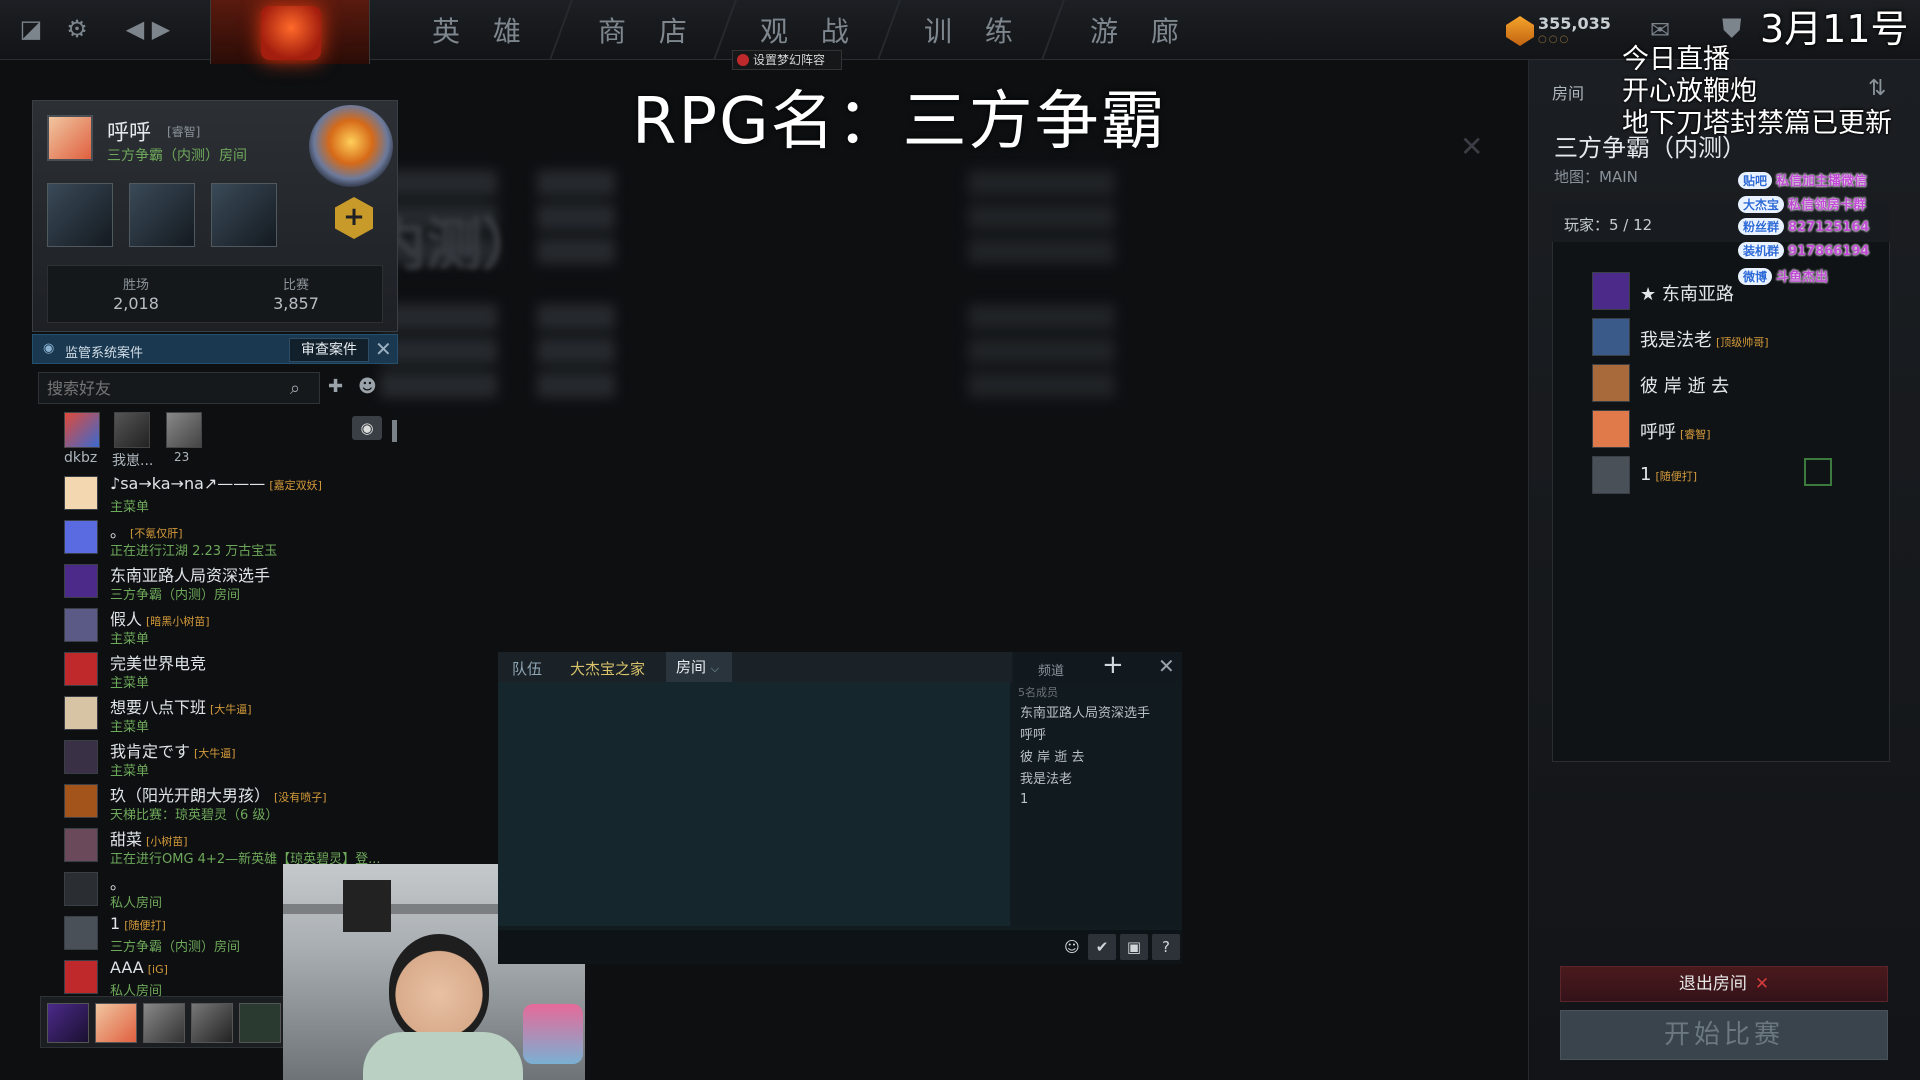 The image size is (1920, 1080). Describe the element at coordinates (1085, 711) in the screenshot. I see `chat-member: 东南亚路人局资深选手` at that location.